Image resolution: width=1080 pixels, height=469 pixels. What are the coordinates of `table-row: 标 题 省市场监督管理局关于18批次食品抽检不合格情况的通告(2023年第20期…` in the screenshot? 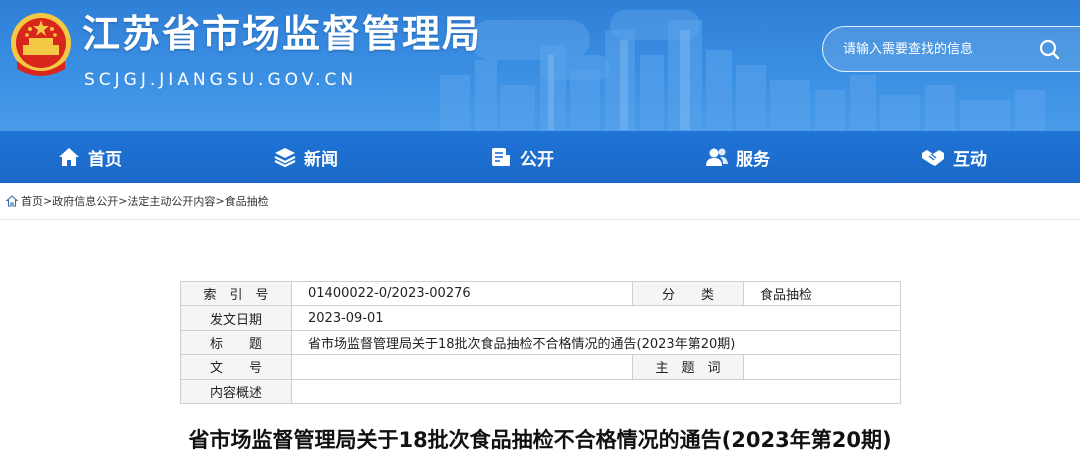 It's located at (540, 342).